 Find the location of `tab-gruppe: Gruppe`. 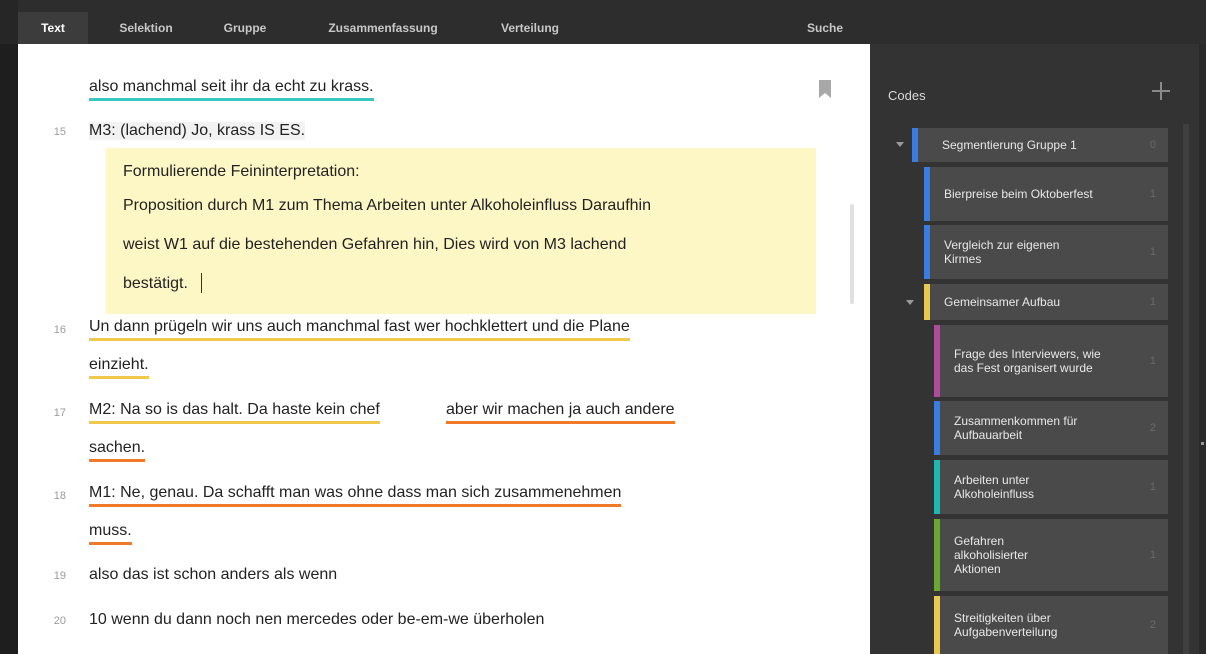

tab-gruppe: Gruppe is located at coordinates (245, 28).